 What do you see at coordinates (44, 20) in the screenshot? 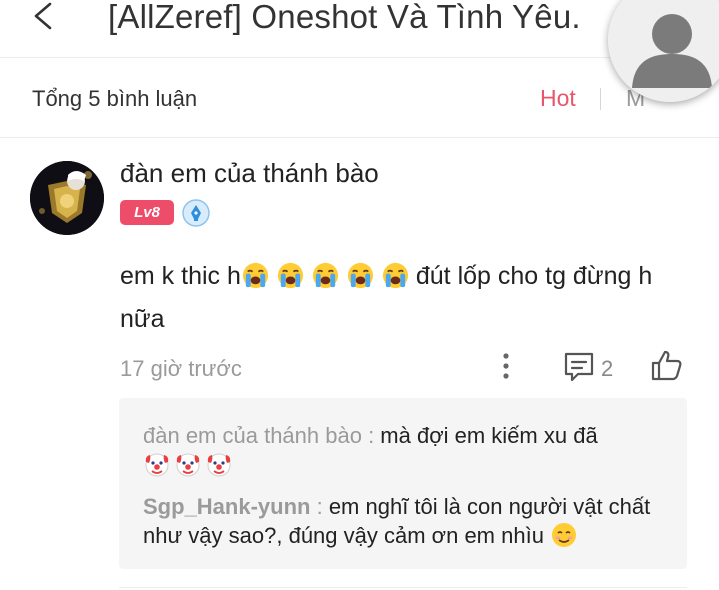
I see `chevron-left-icon` at bounding box center [44, 20].